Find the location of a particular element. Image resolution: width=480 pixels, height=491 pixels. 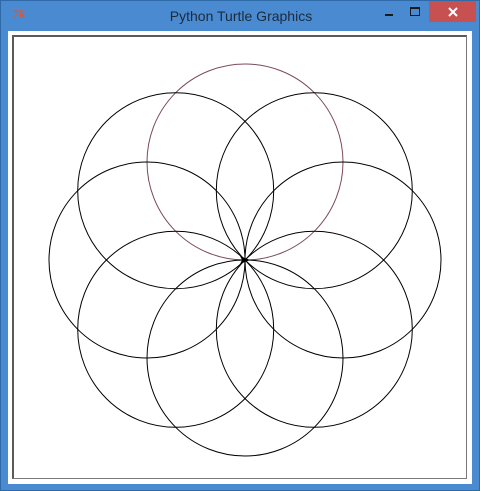

minimize-button is located at coordinates (389, 11).